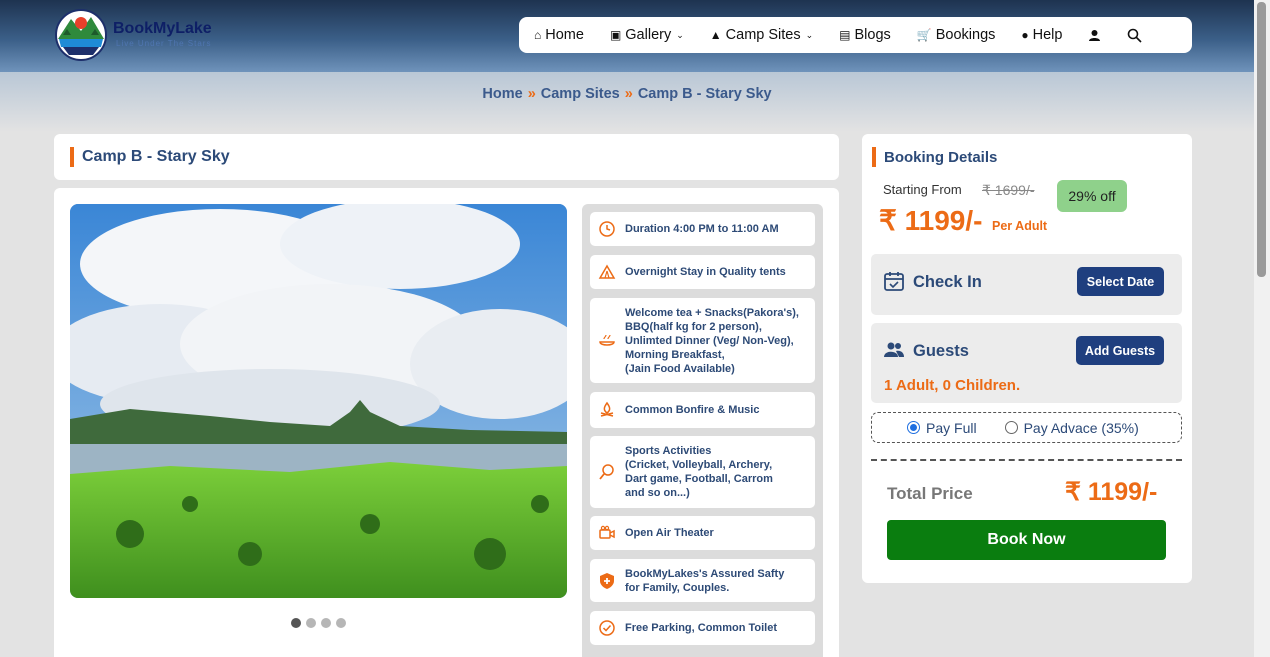  What do you see at coordinates (607, 271) in the screenshot?
I see `tent-icon` at bounding box center [607, 271].